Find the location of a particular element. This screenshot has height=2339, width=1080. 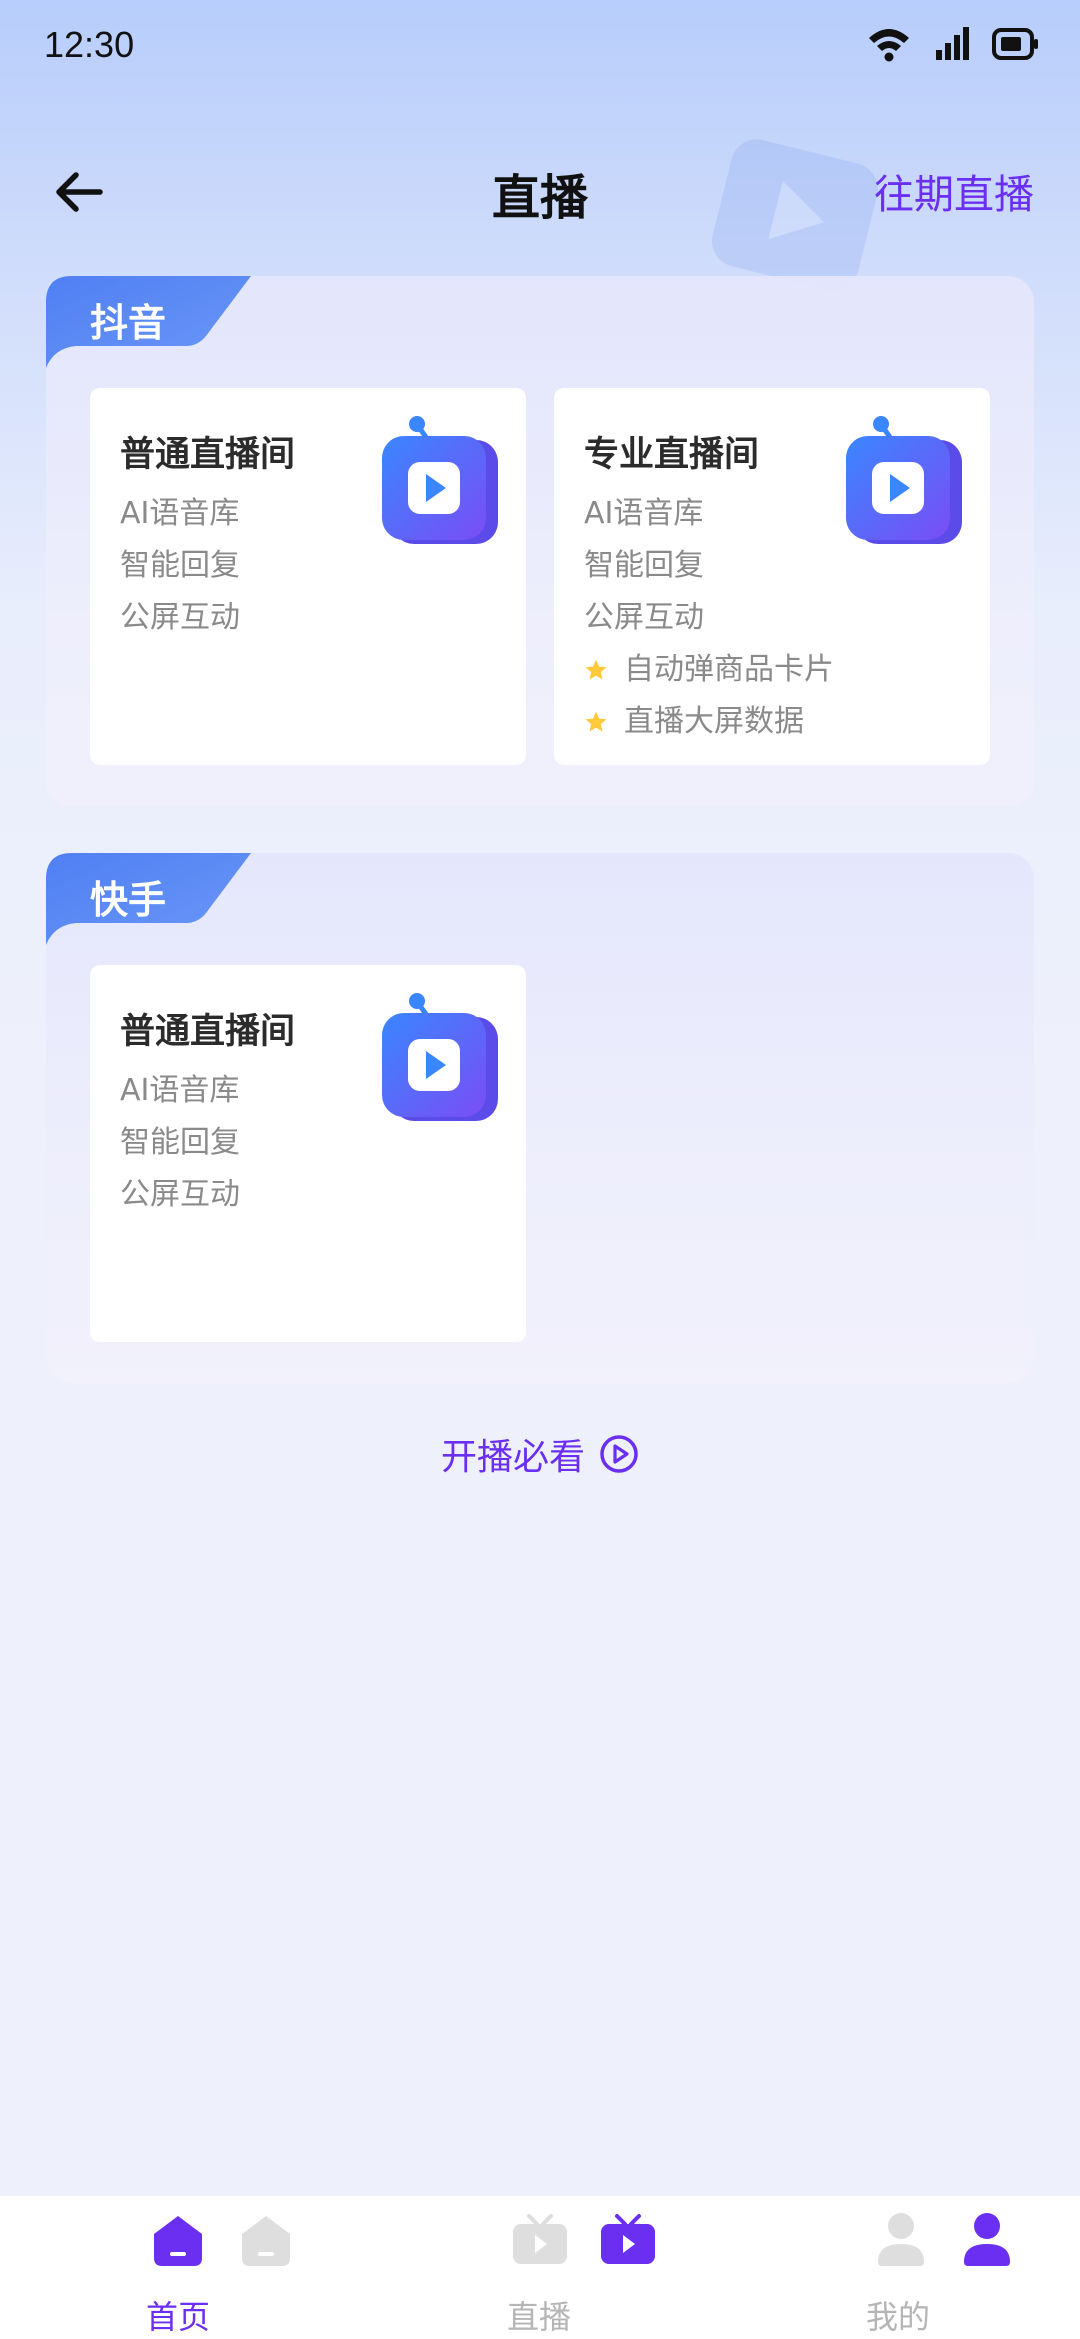

must-watch-label: 开播必看 is located at coordinates (512, 1457).